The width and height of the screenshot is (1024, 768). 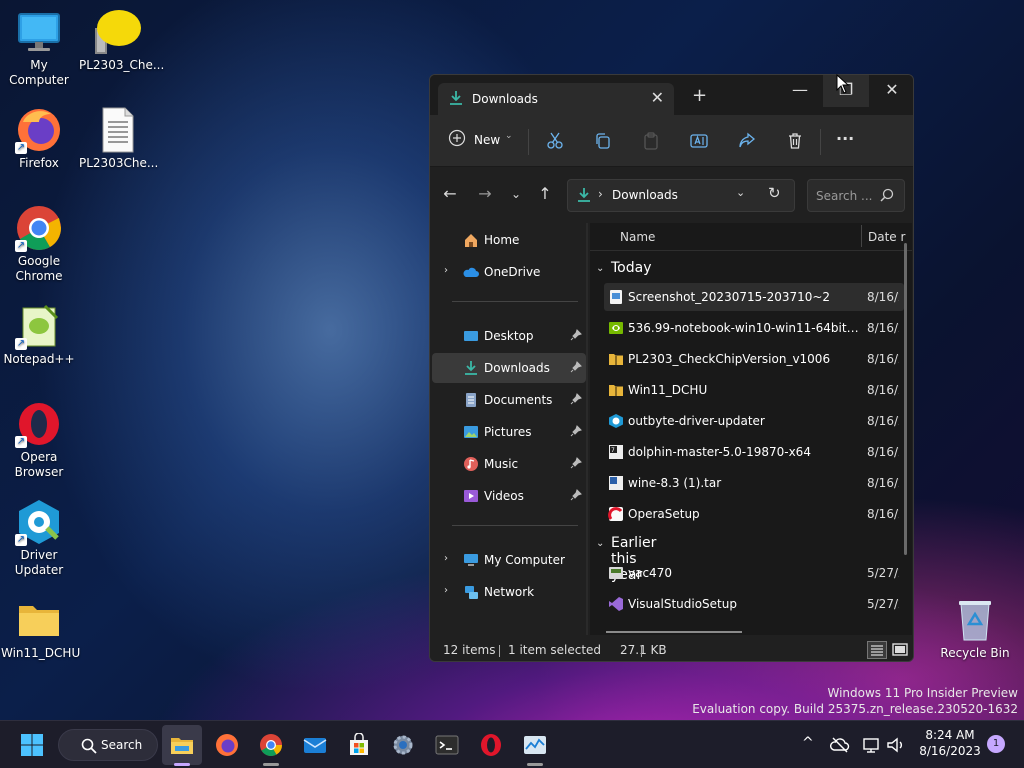 What do you see at coordinates (616, 573) in the screenshot?
I see `installer-icon` at bounding box center [616, 573].